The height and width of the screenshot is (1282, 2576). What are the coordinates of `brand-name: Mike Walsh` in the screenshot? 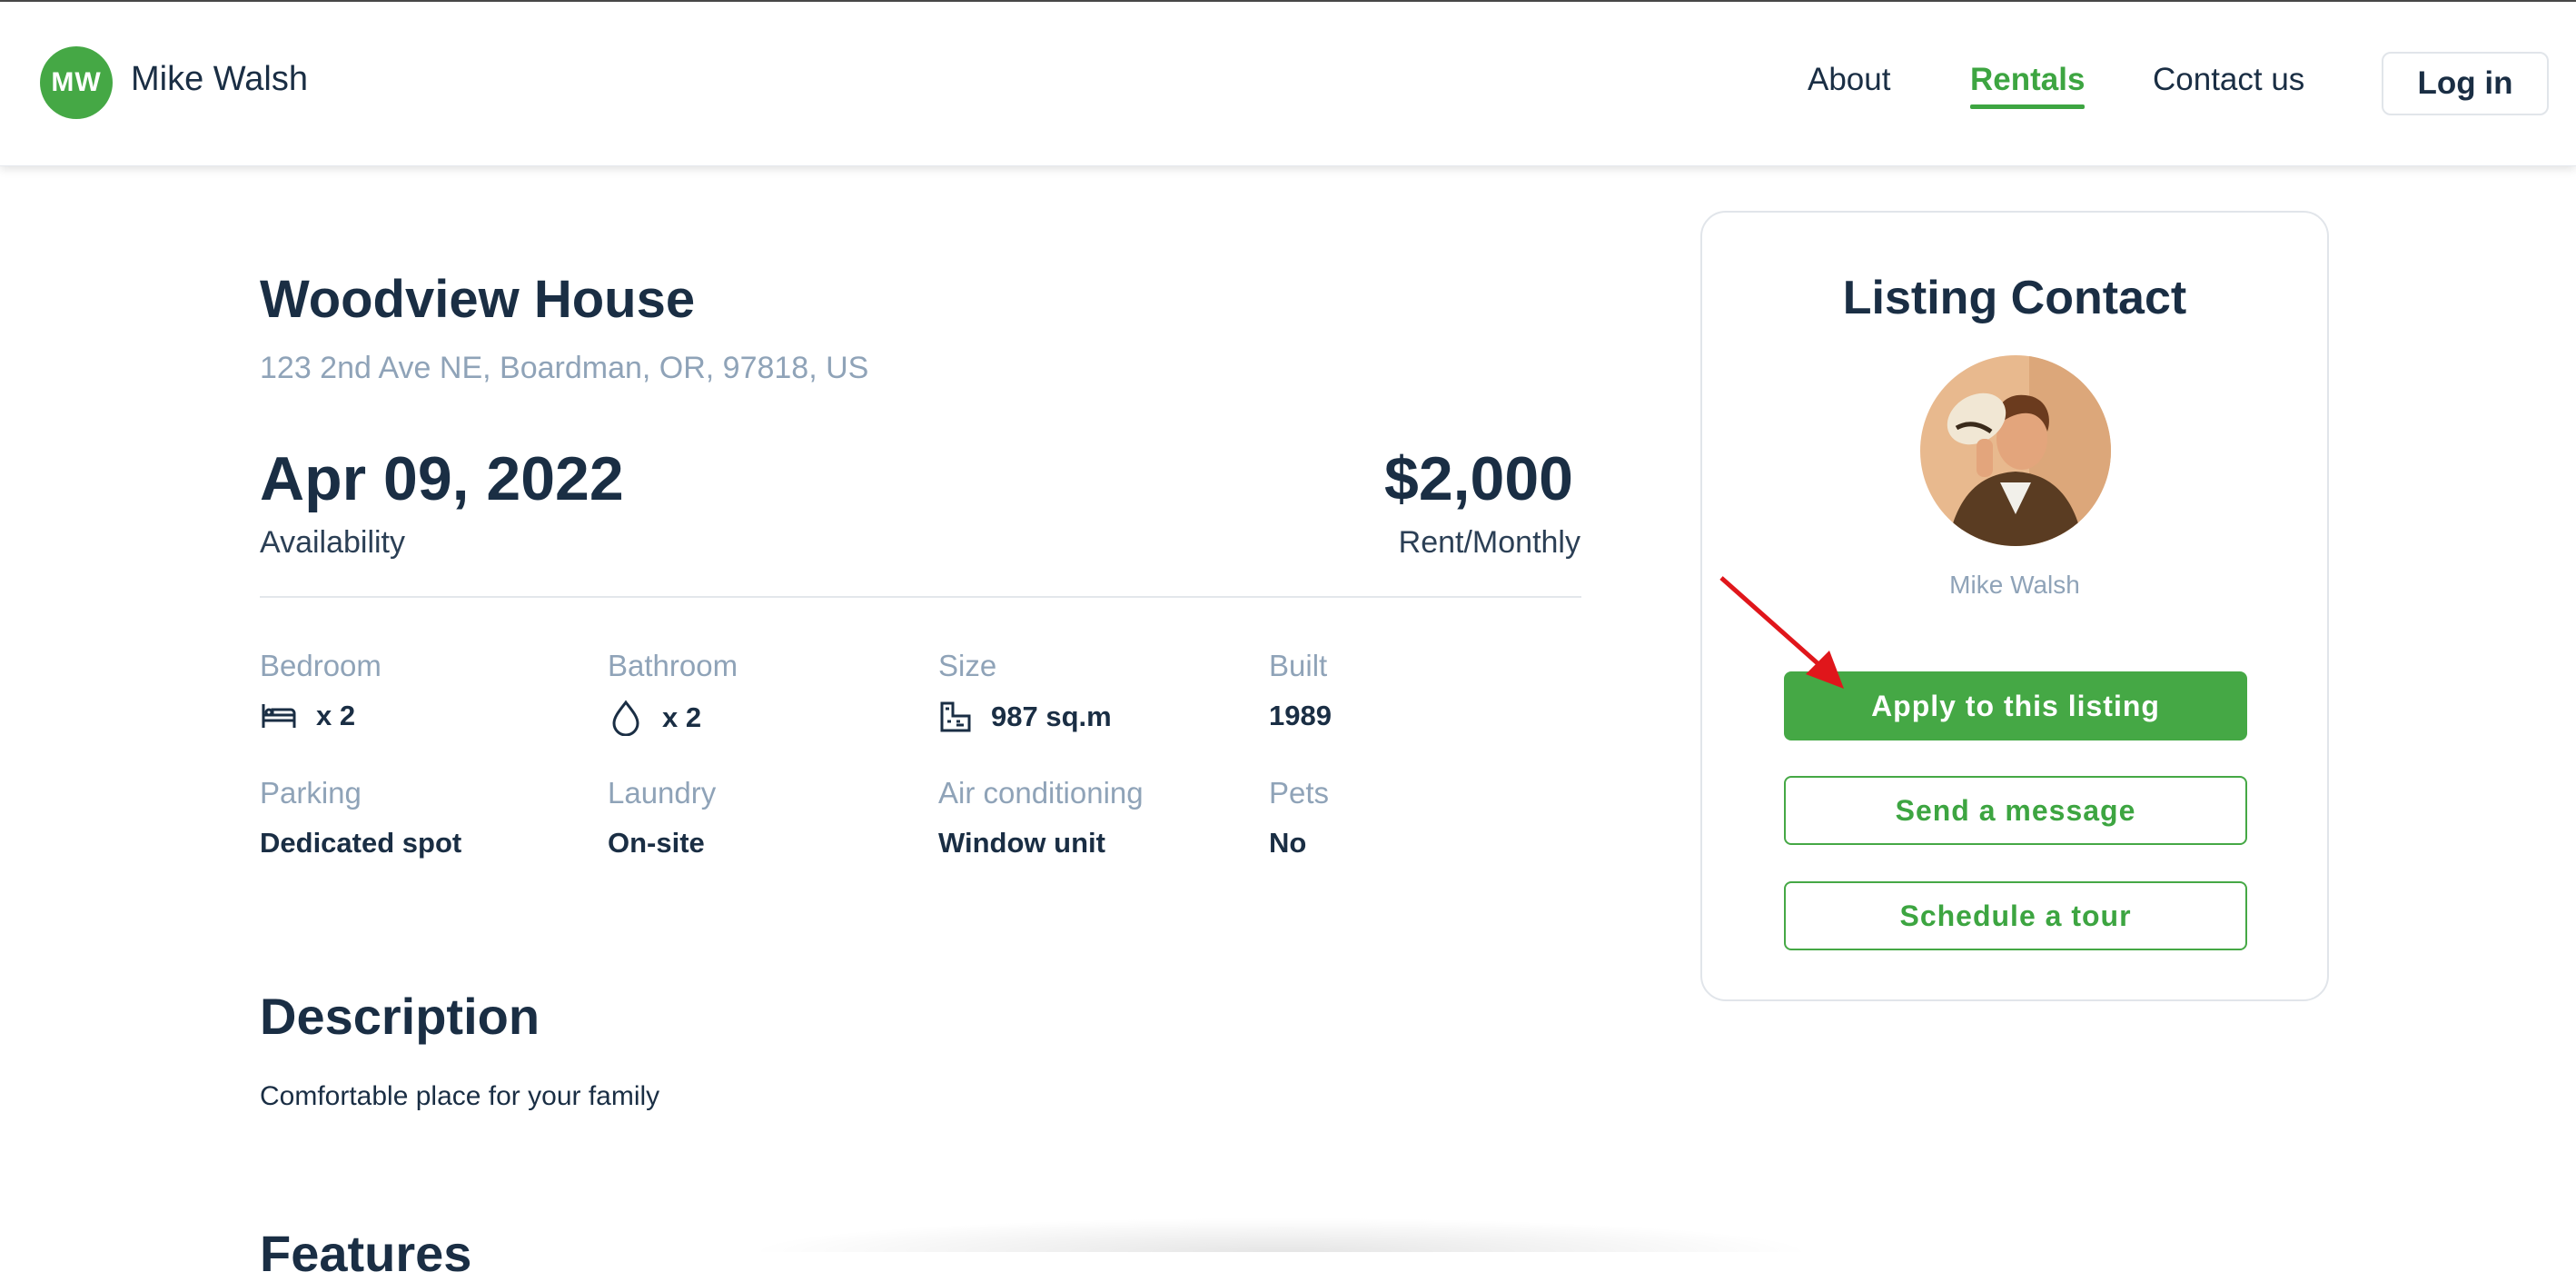 It's located at (219, 79).